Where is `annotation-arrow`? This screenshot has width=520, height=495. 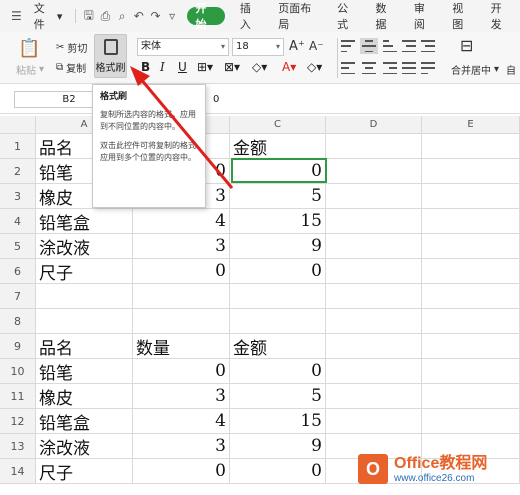 annotation-arrow is located at coordinates (182, 127).